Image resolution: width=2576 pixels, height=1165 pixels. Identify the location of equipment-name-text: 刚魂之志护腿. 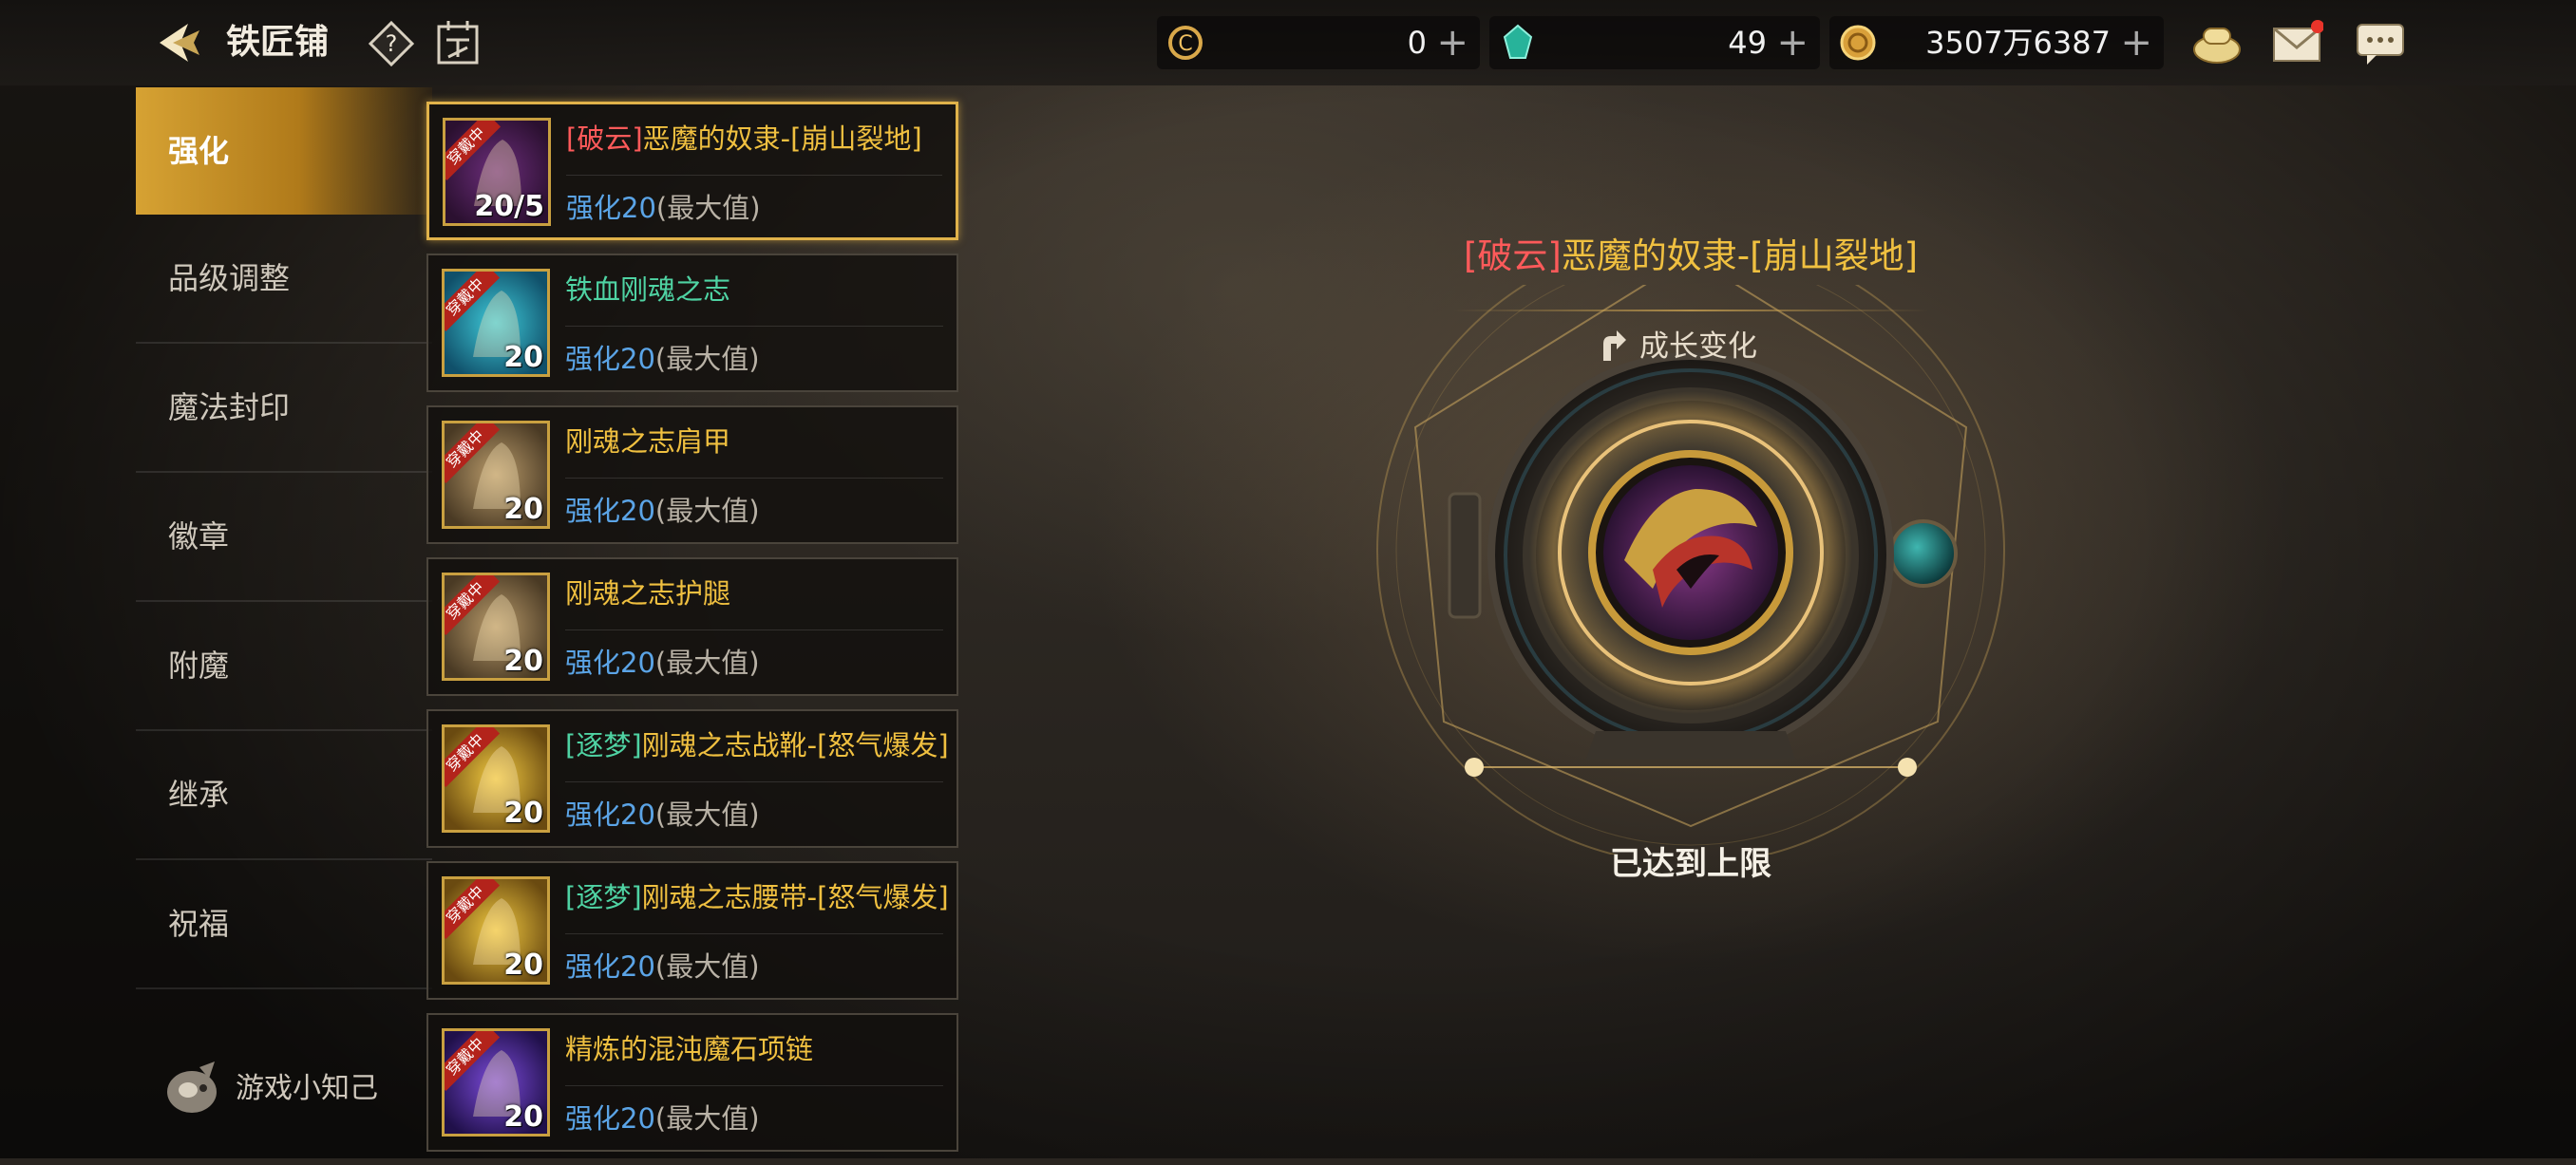
(648, 593).